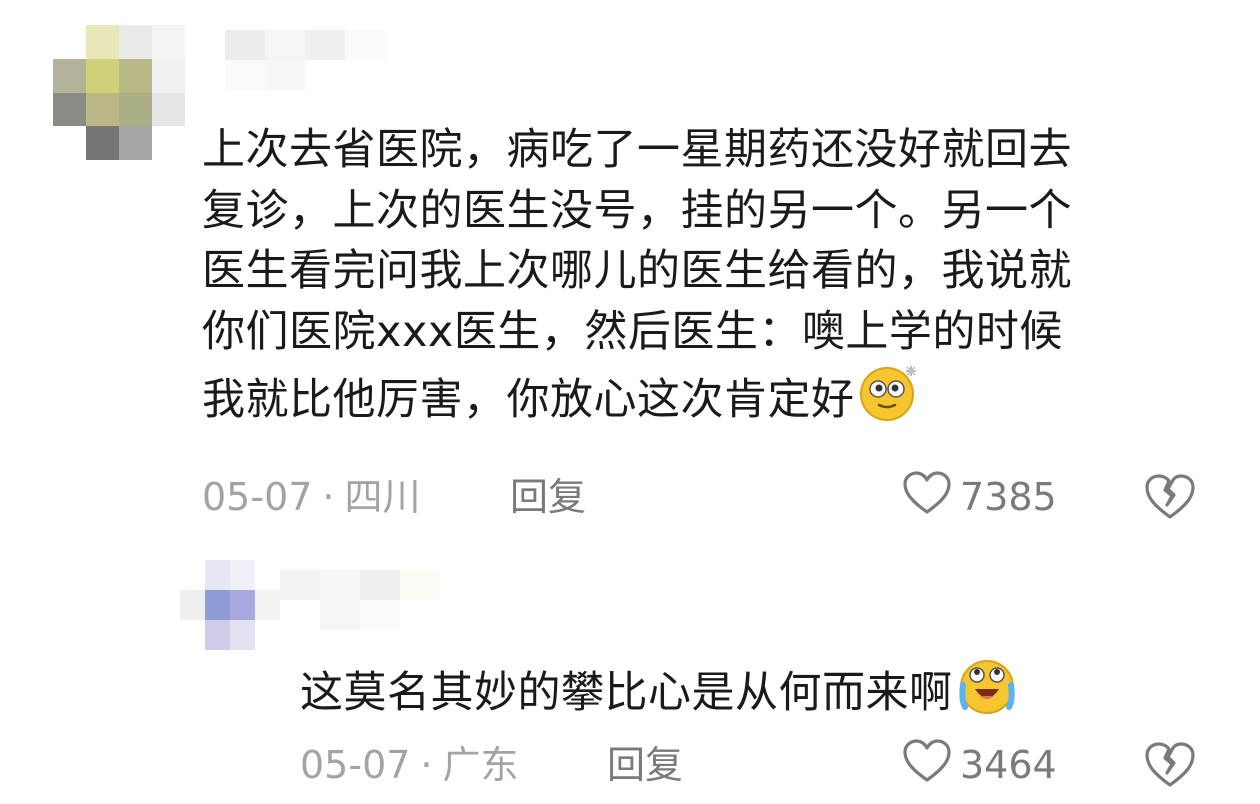 This screenshot has width=1260, height=804. I want to click on comment-text-line: 这莫名其妙的攀比心是从何而来啊, so click(750, 693).